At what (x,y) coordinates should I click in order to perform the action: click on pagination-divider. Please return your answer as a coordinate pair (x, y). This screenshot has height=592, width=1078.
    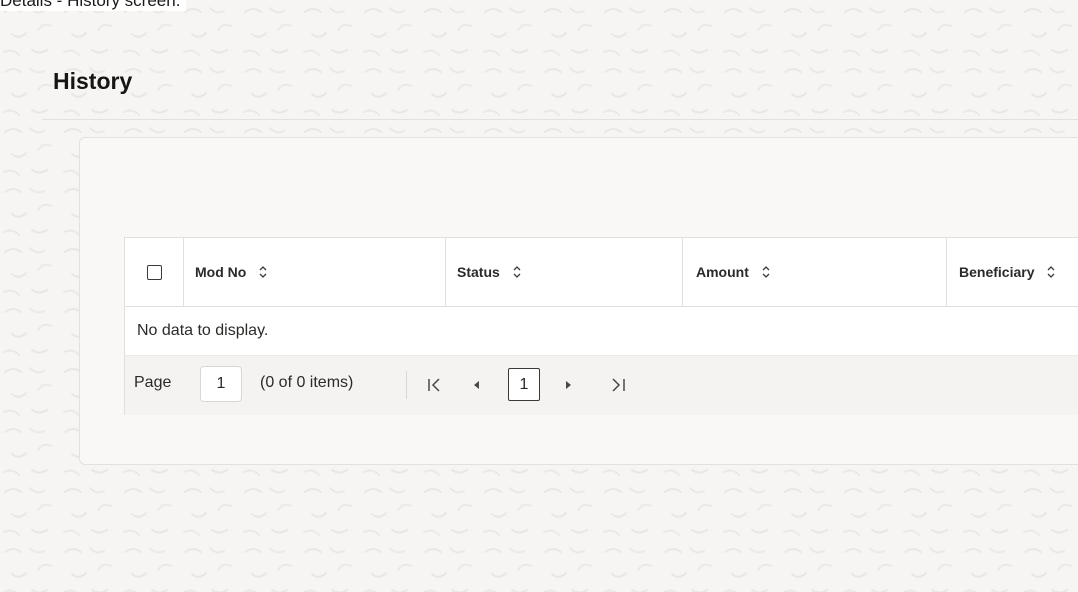
    Looking at the image, I should click on (406, 385).